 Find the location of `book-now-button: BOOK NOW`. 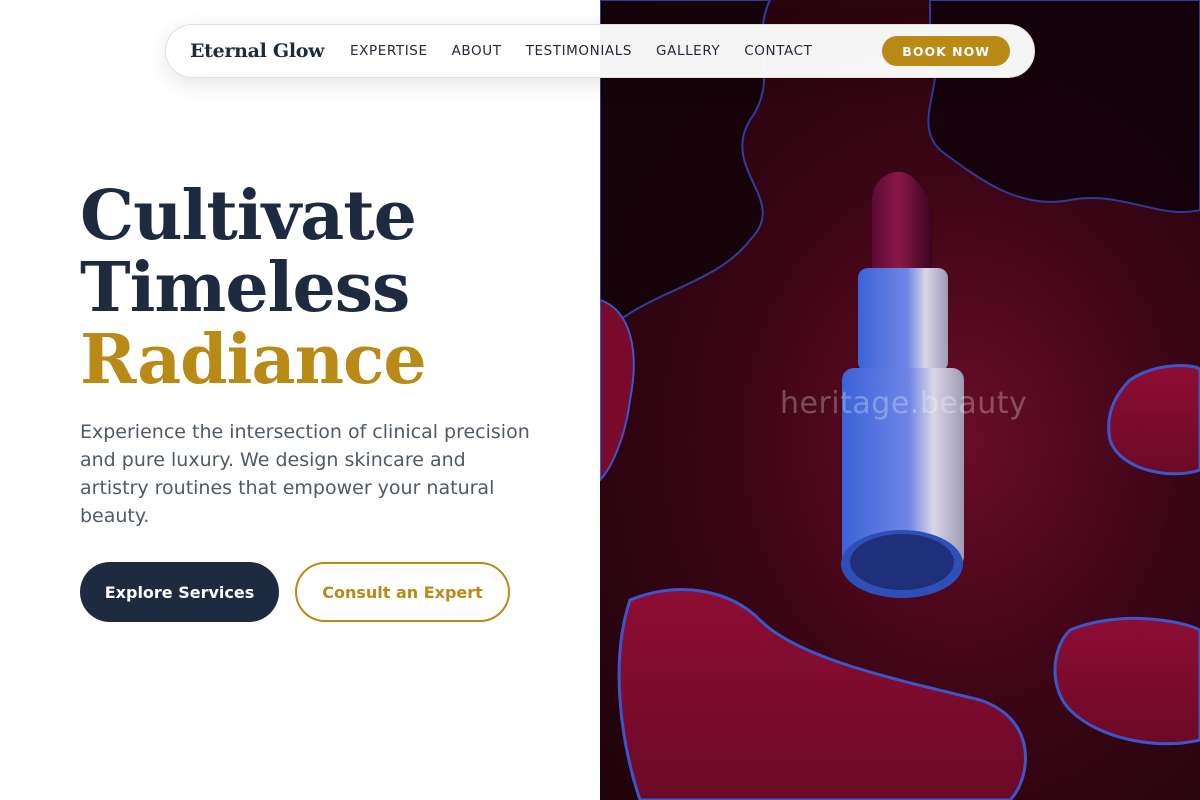

book-now-button: BOOK NOW is located at coordinates (946, 51).